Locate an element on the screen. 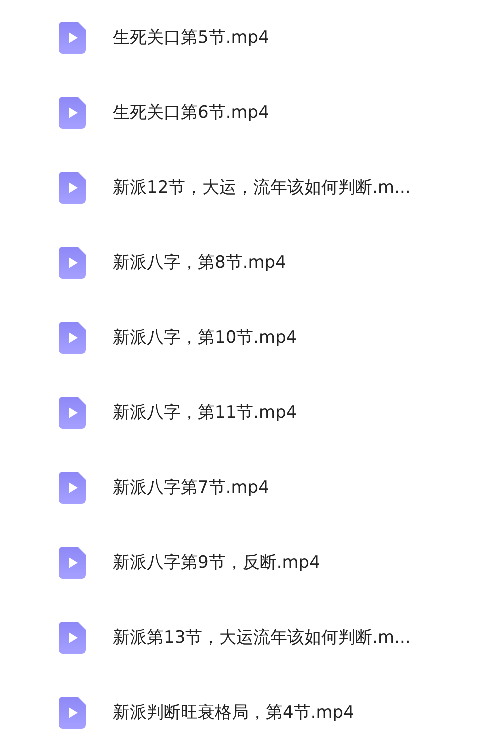 The width and height of the screenshot is (502, 745). file-name: 新派八字，第10节.mp4 is located at coordinates (205, 337).